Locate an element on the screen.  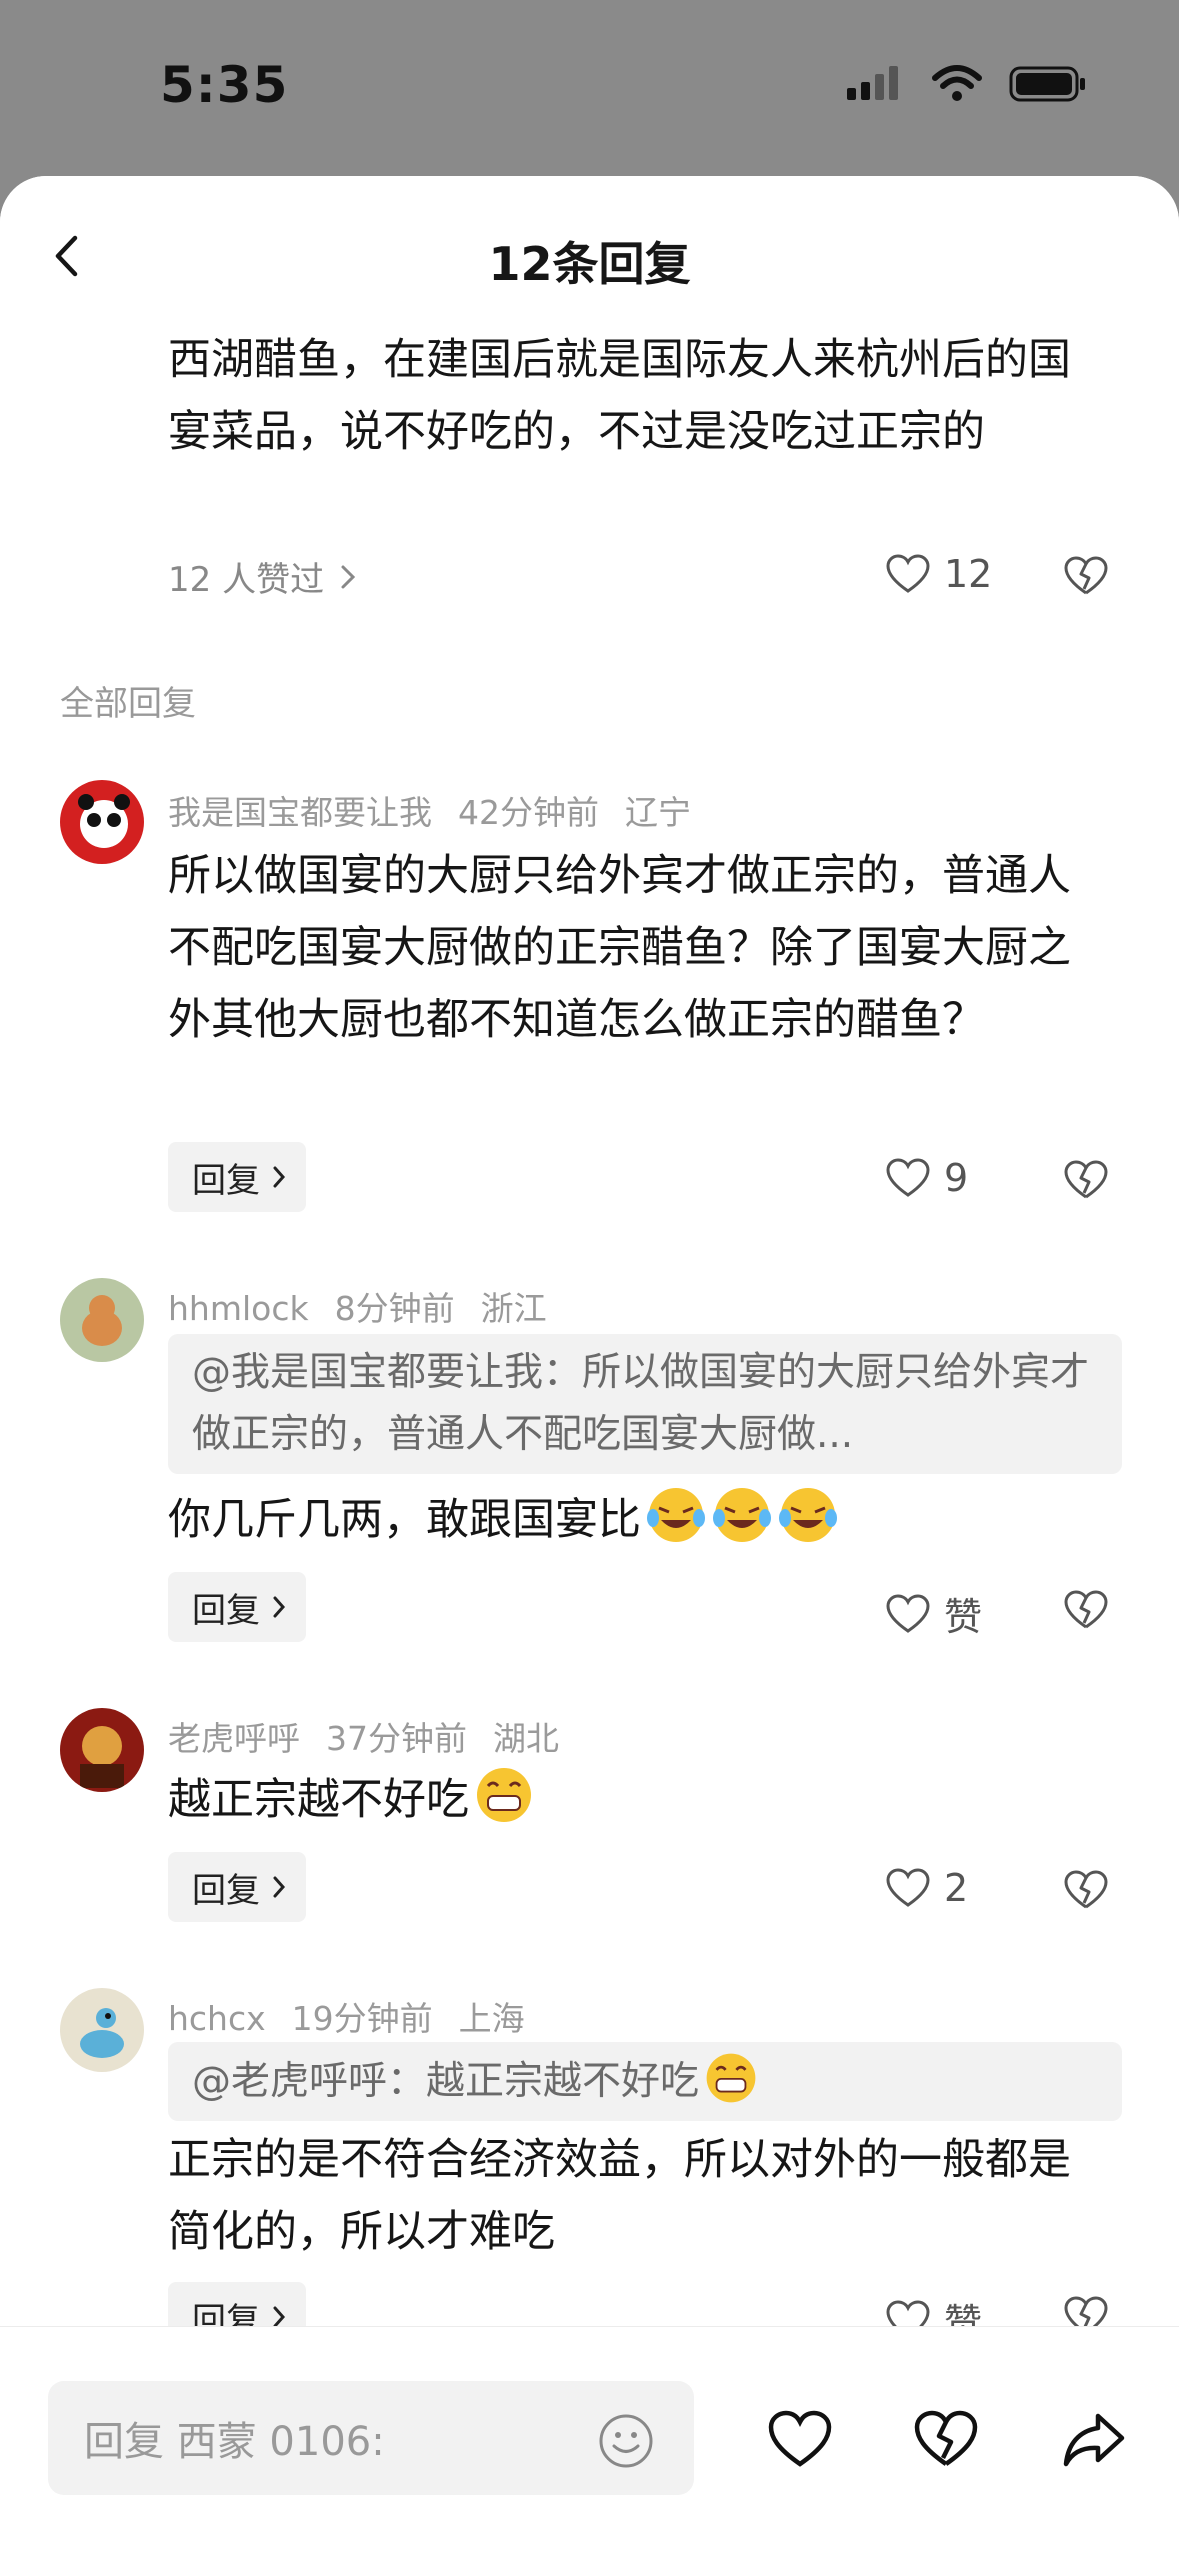
reply-meta: 老虎呼呼 37分钟前 湖北 is located at coordinates (376, 1736).